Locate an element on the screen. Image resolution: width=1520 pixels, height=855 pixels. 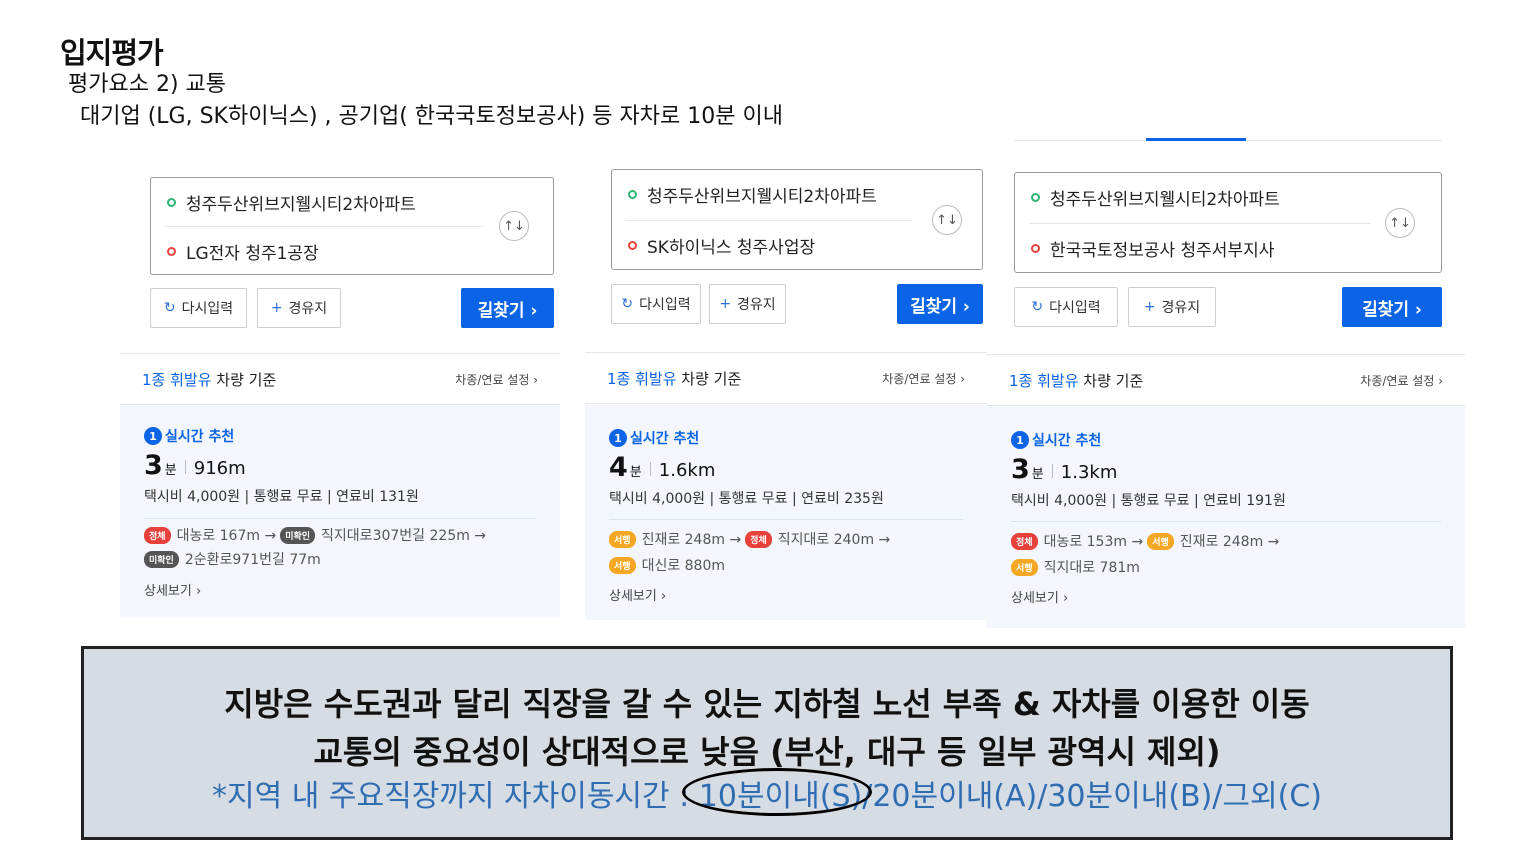
segment-text: 진재로 248m → is located at coordinates (1229, 542).